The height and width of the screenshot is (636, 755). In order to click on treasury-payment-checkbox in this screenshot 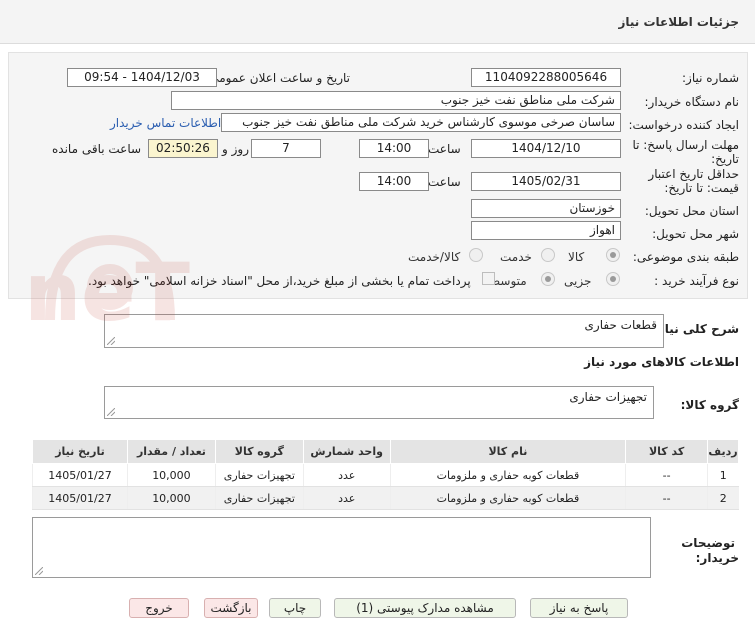, I will do `click(488, 278)`.